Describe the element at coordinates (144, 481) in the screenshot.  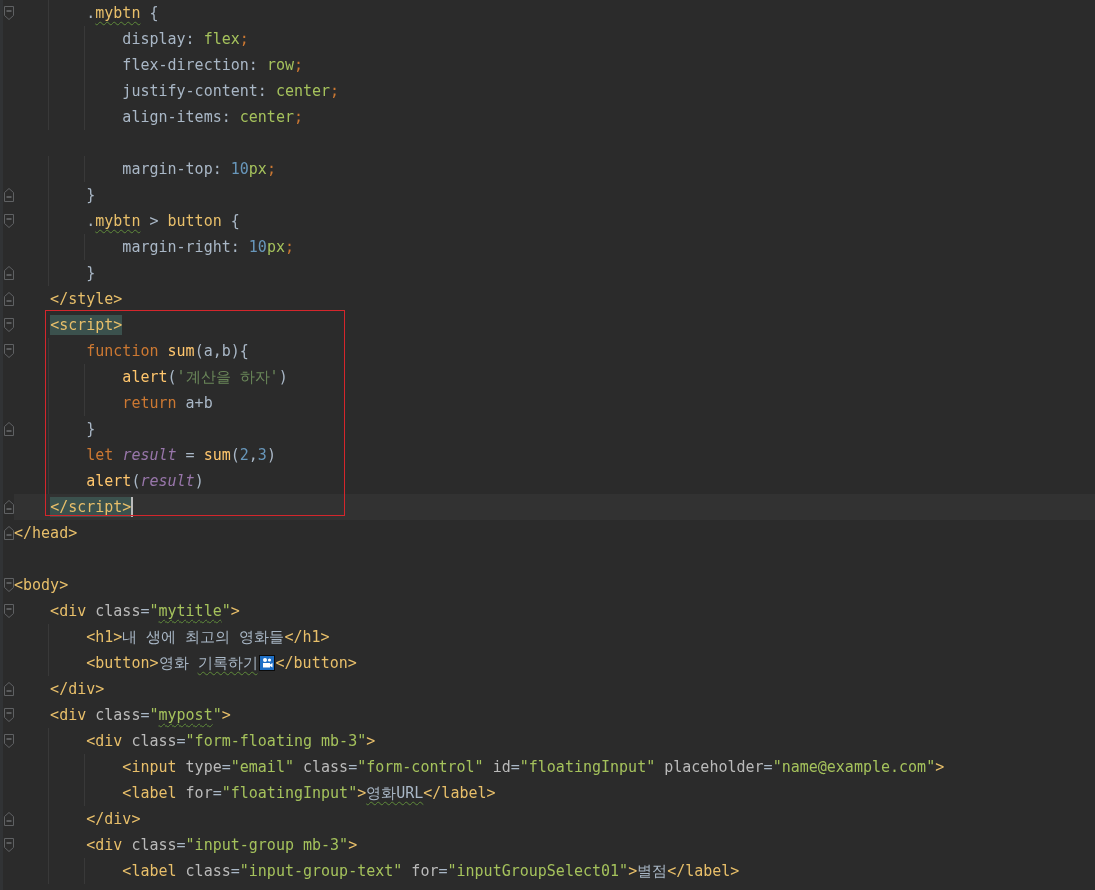
I see `code-text: alert(result)` at that location.